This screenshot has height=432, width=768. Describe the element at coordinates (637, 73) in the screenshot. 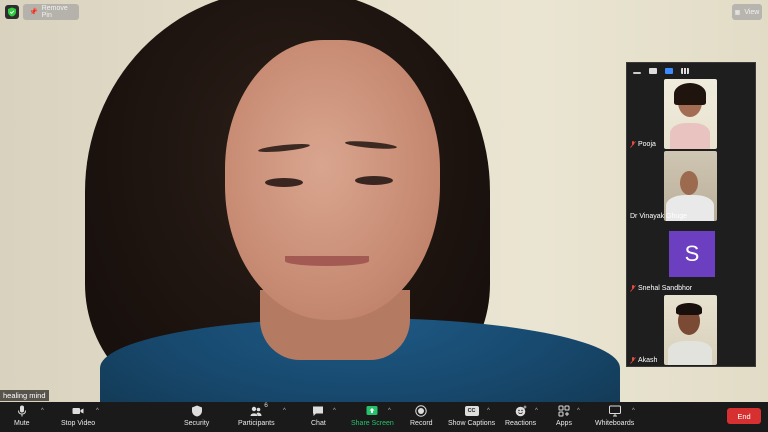

I see `minimize-icon` at that location.